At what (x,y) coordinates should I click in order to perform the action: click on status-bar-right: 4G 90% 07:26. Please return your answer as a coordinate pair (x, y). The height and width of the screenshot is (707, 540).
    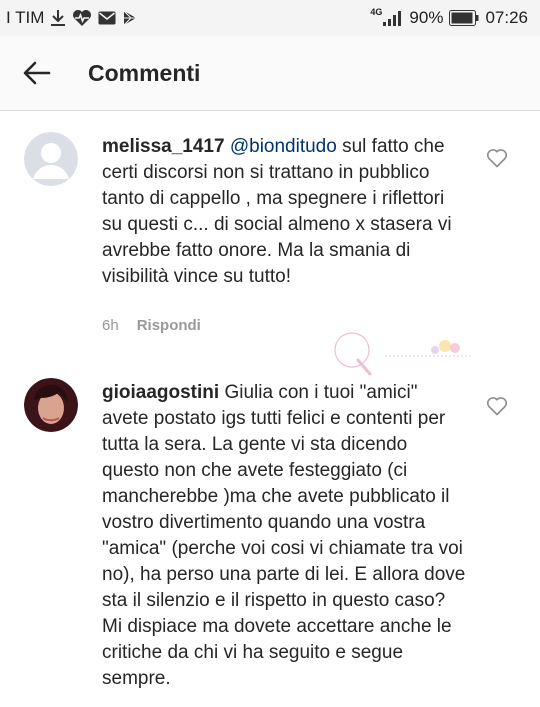
    Looking at the image, I should click on (455, 17).